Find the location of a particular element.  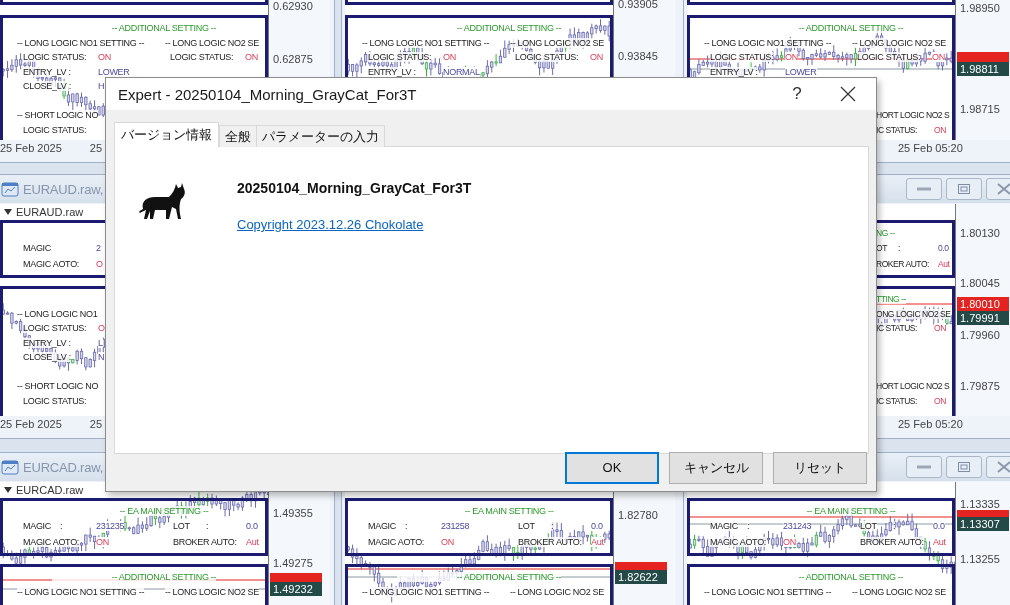

field-value: 231243 is located at coordinates (797, 526).